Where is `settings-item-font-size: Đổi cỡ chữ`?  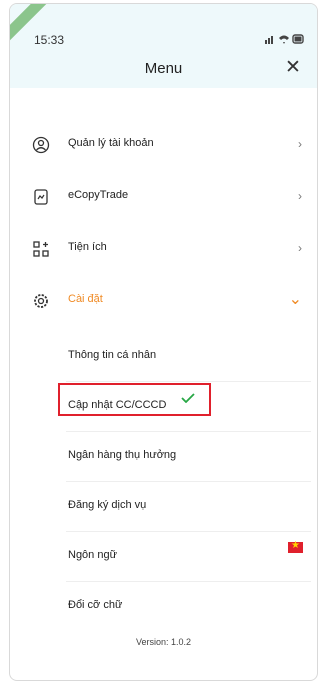 settings-item-font-size: Đổi cỡ chữ is located at coordinates (163, 607).